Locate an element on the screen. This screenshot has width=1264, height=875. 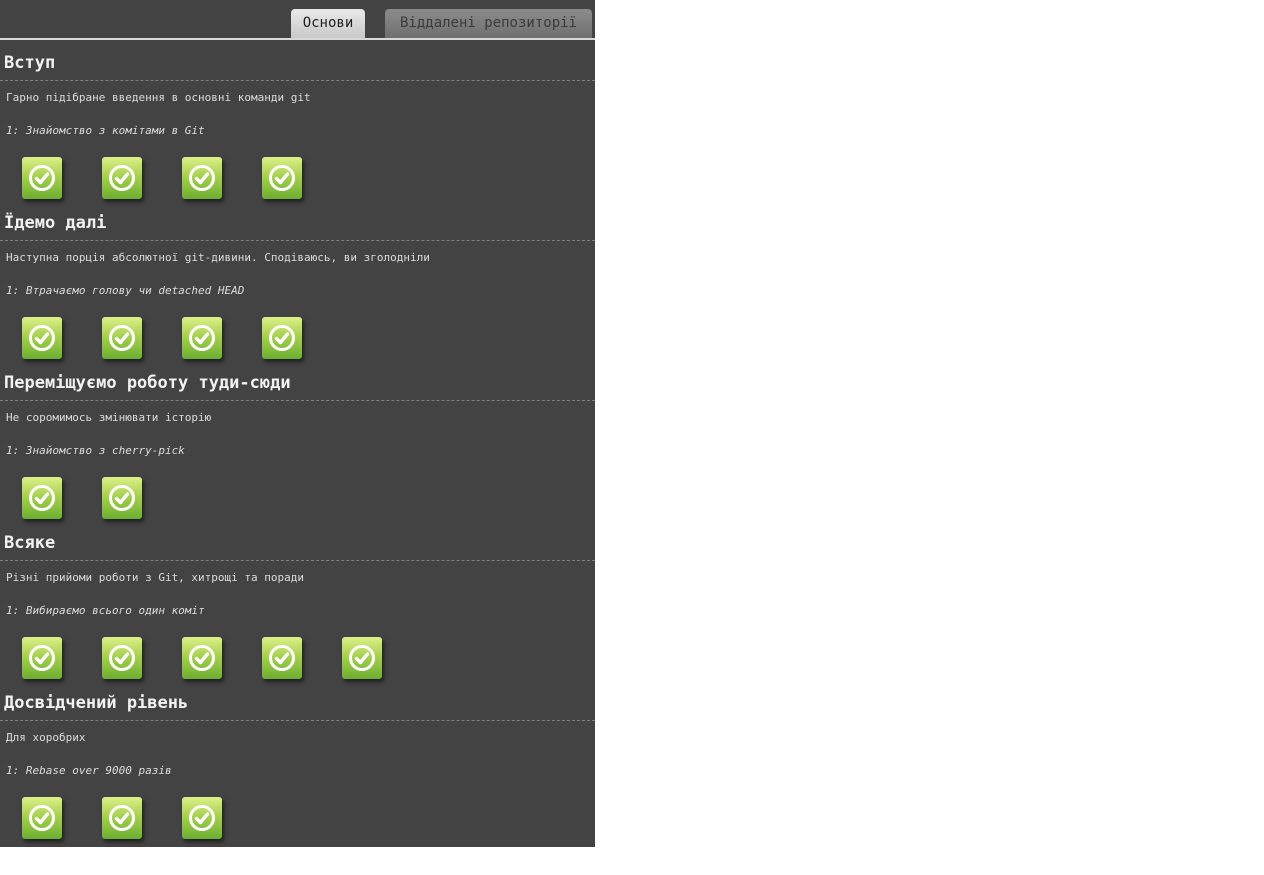
sequence-title: Їдемо далі is located at coordinates (55, 223).